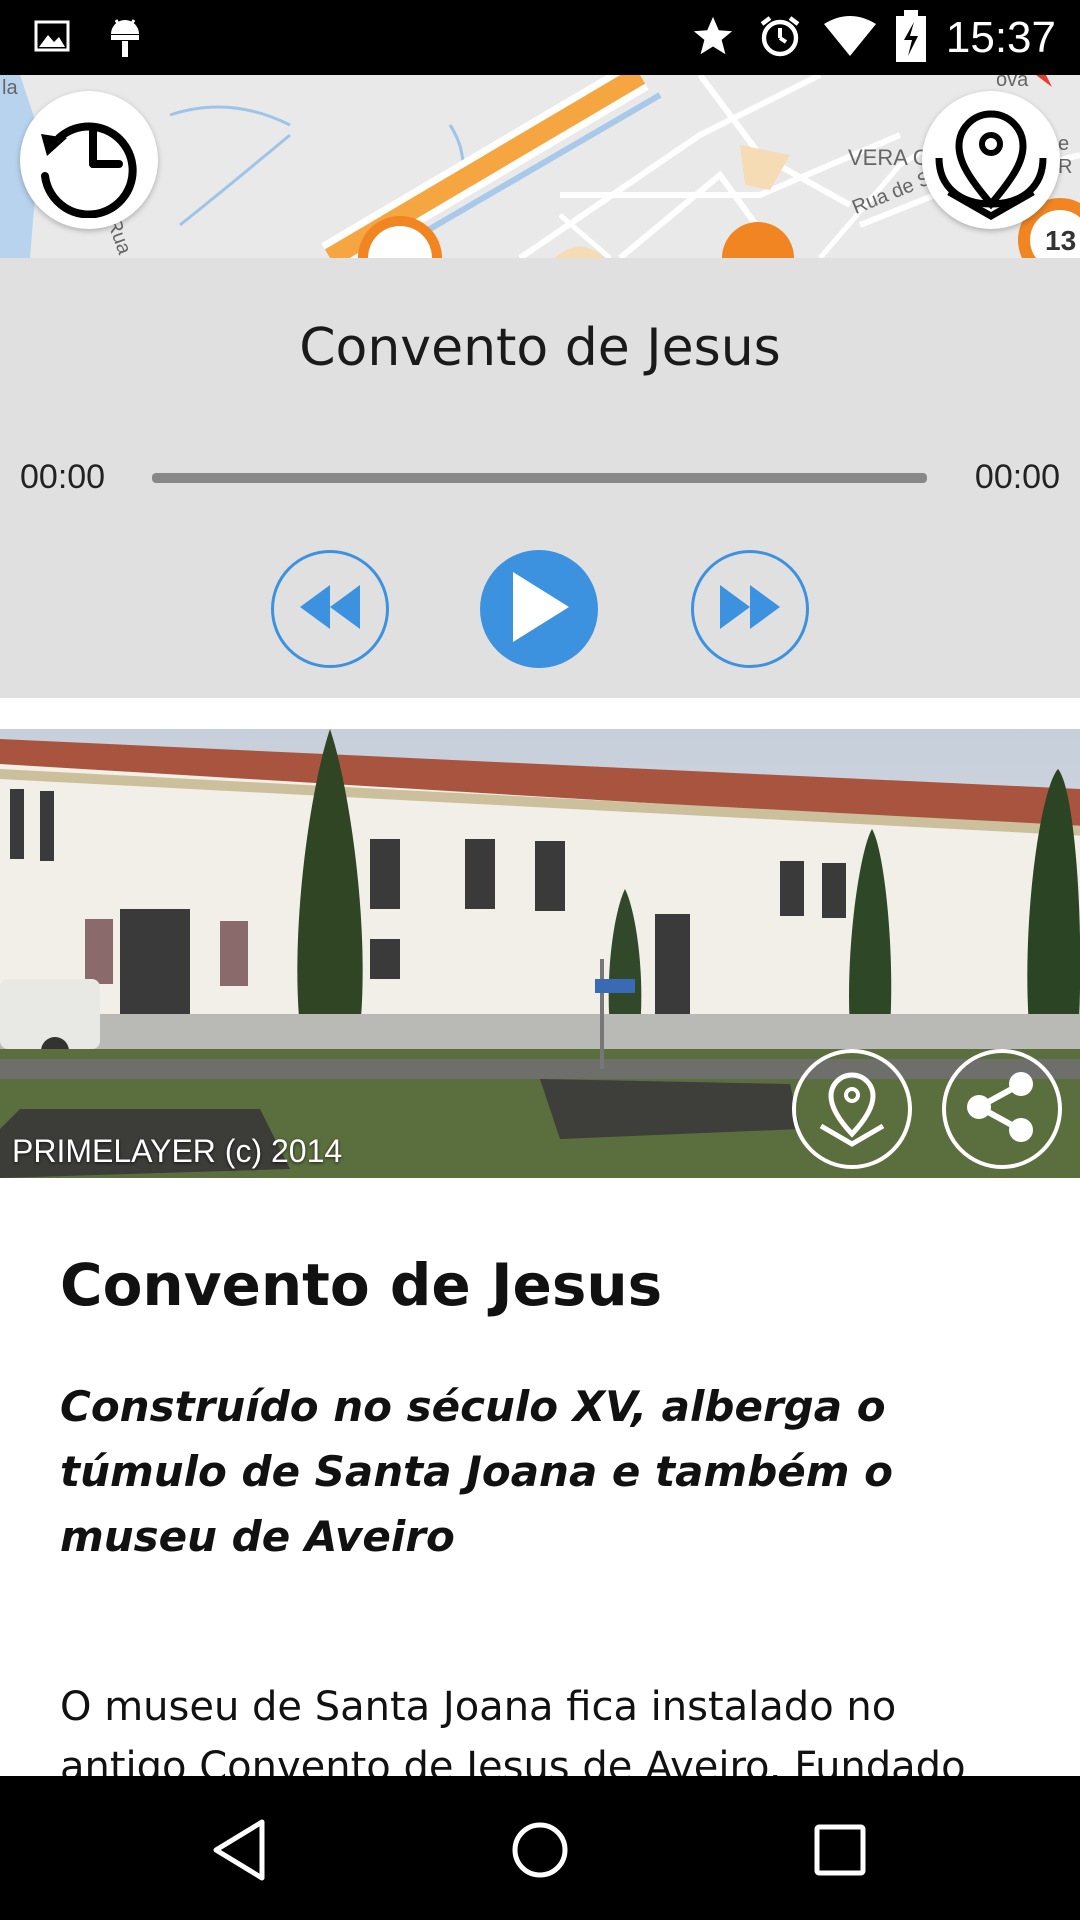 This screenshot has height=1920, width=1080. I want to click on map-label: VERA C, so click(888, 157).